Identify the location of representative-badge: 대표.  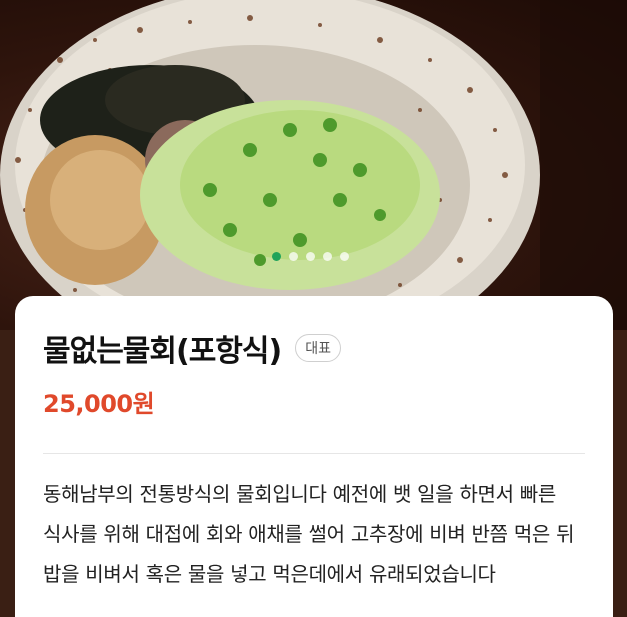
(318, 348).